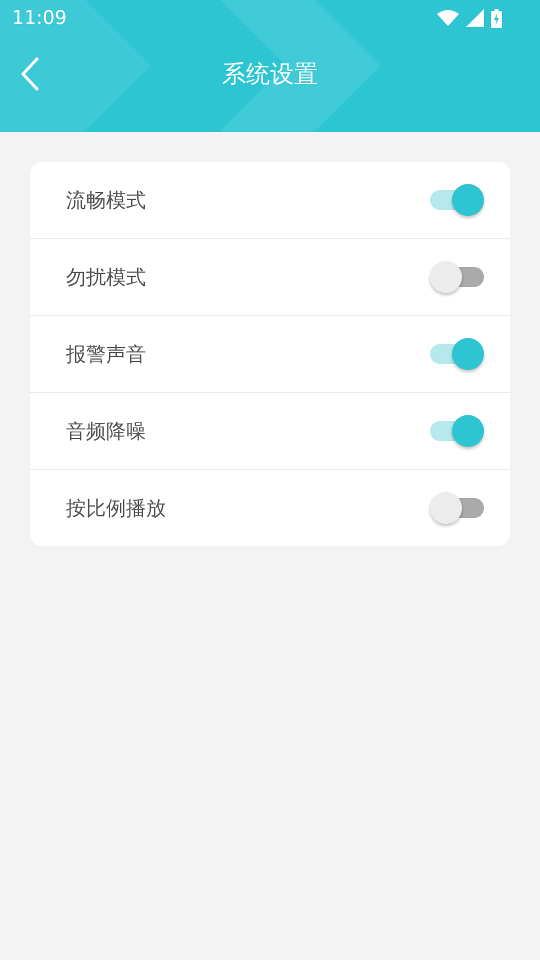 Image resolution: width=540 pixels, height=960 pixels. I want to click on setting-label: 流畅模式, so click(106, 200).